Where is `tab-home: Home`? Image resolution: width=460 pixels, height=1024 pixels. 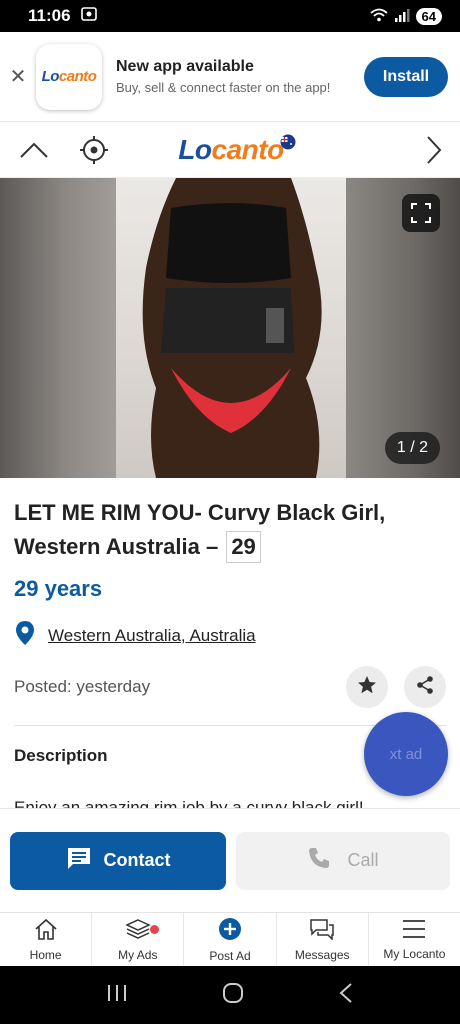 tab-home: Home is located at coordinates (46, 939).